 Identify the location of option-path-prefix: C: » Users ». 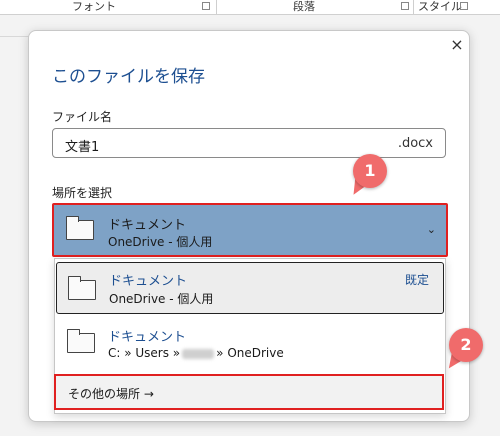
(144, 353).